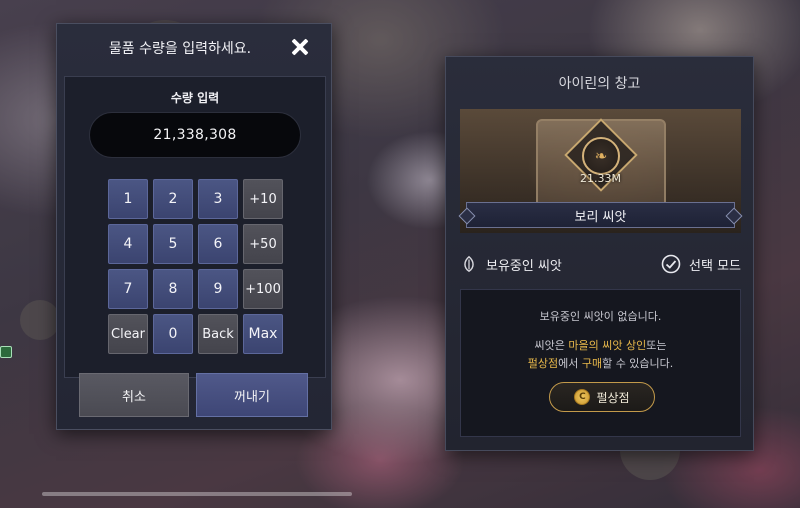 The image size is (800, 508). I want to click on owned-seeds-filter: 보유중인 씨앗, so click(511, 264).